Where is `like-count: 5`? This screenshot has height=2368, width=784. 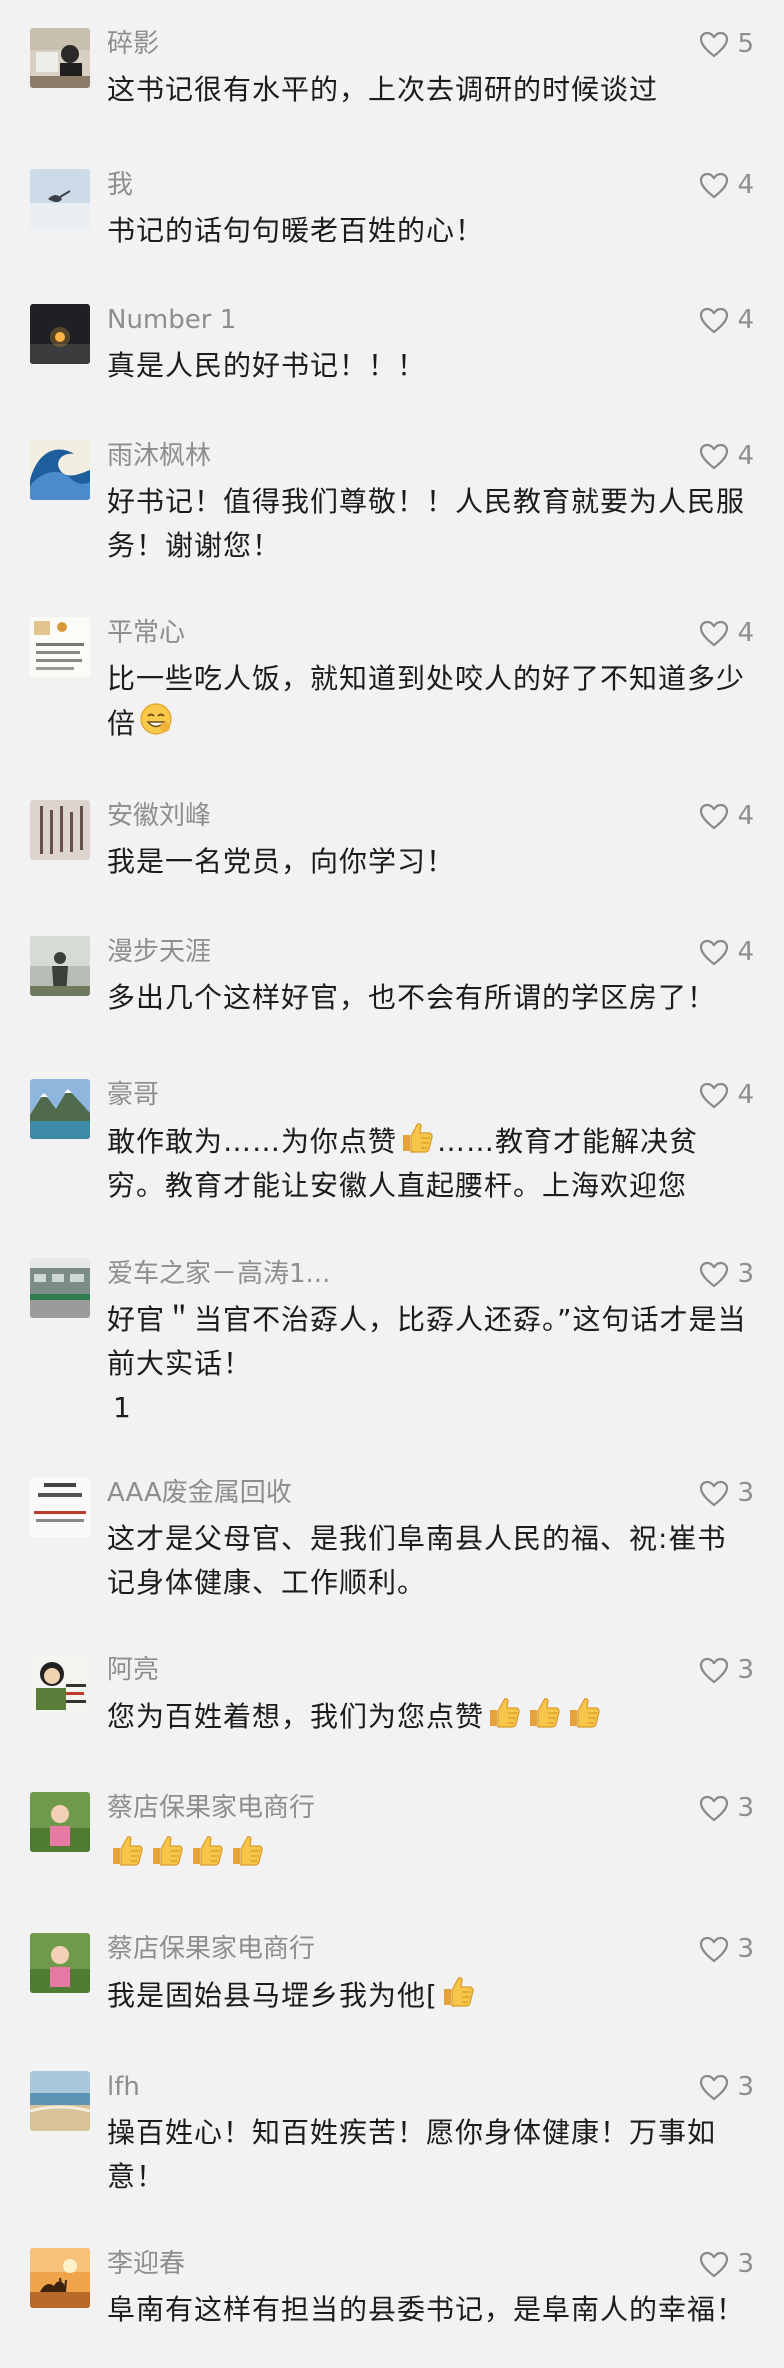 like-count: 5 is located at coordinates (745, 44).